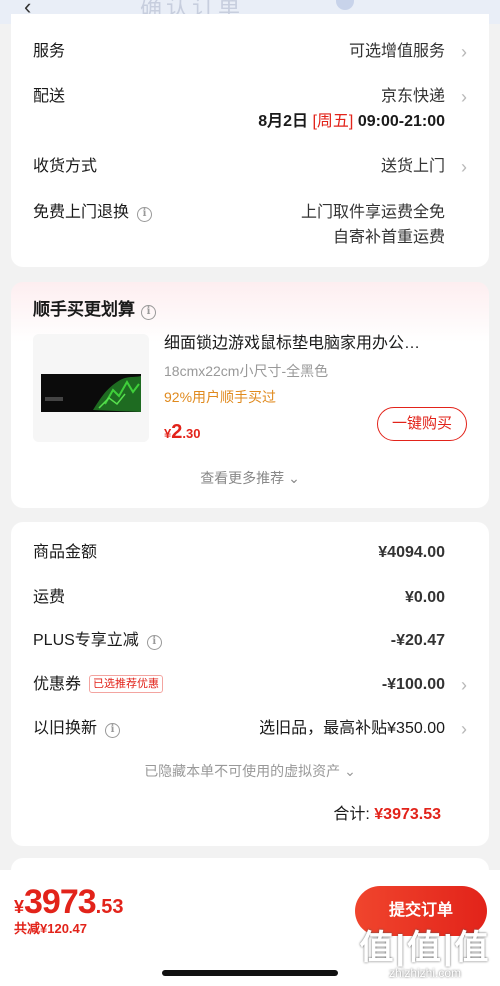  Describe the element at coordinates (49, 96) in the screenshot. I see `shipping-label: 配送` at that location.